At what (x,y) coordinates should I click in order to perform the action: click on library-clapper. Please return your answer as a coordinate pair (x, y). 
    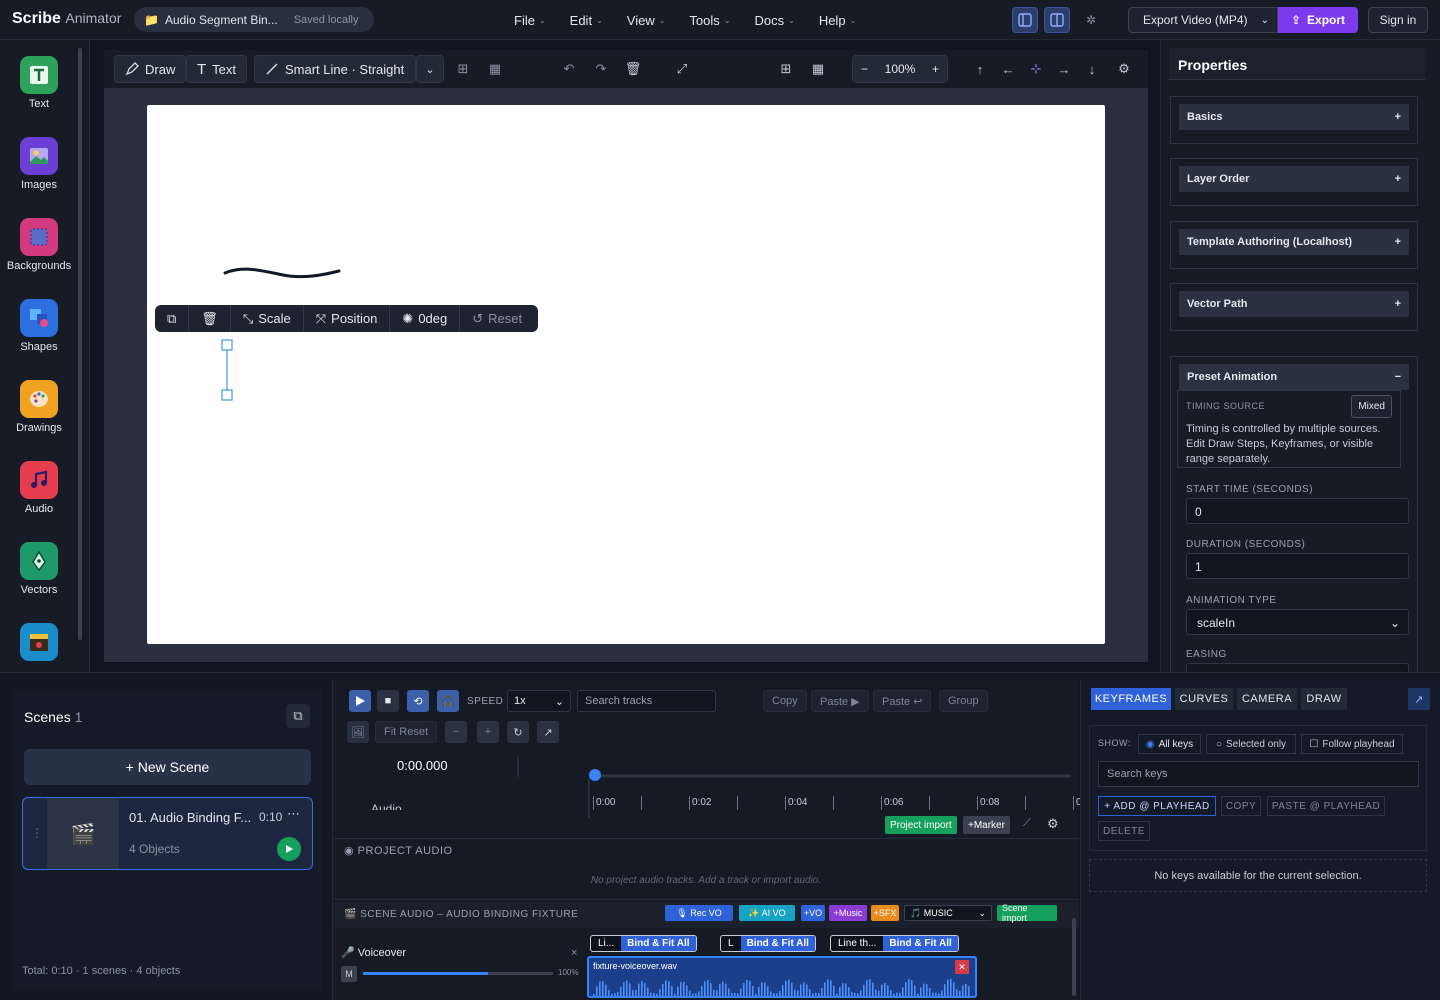
    Looking at the image, I should click on (39, 644).